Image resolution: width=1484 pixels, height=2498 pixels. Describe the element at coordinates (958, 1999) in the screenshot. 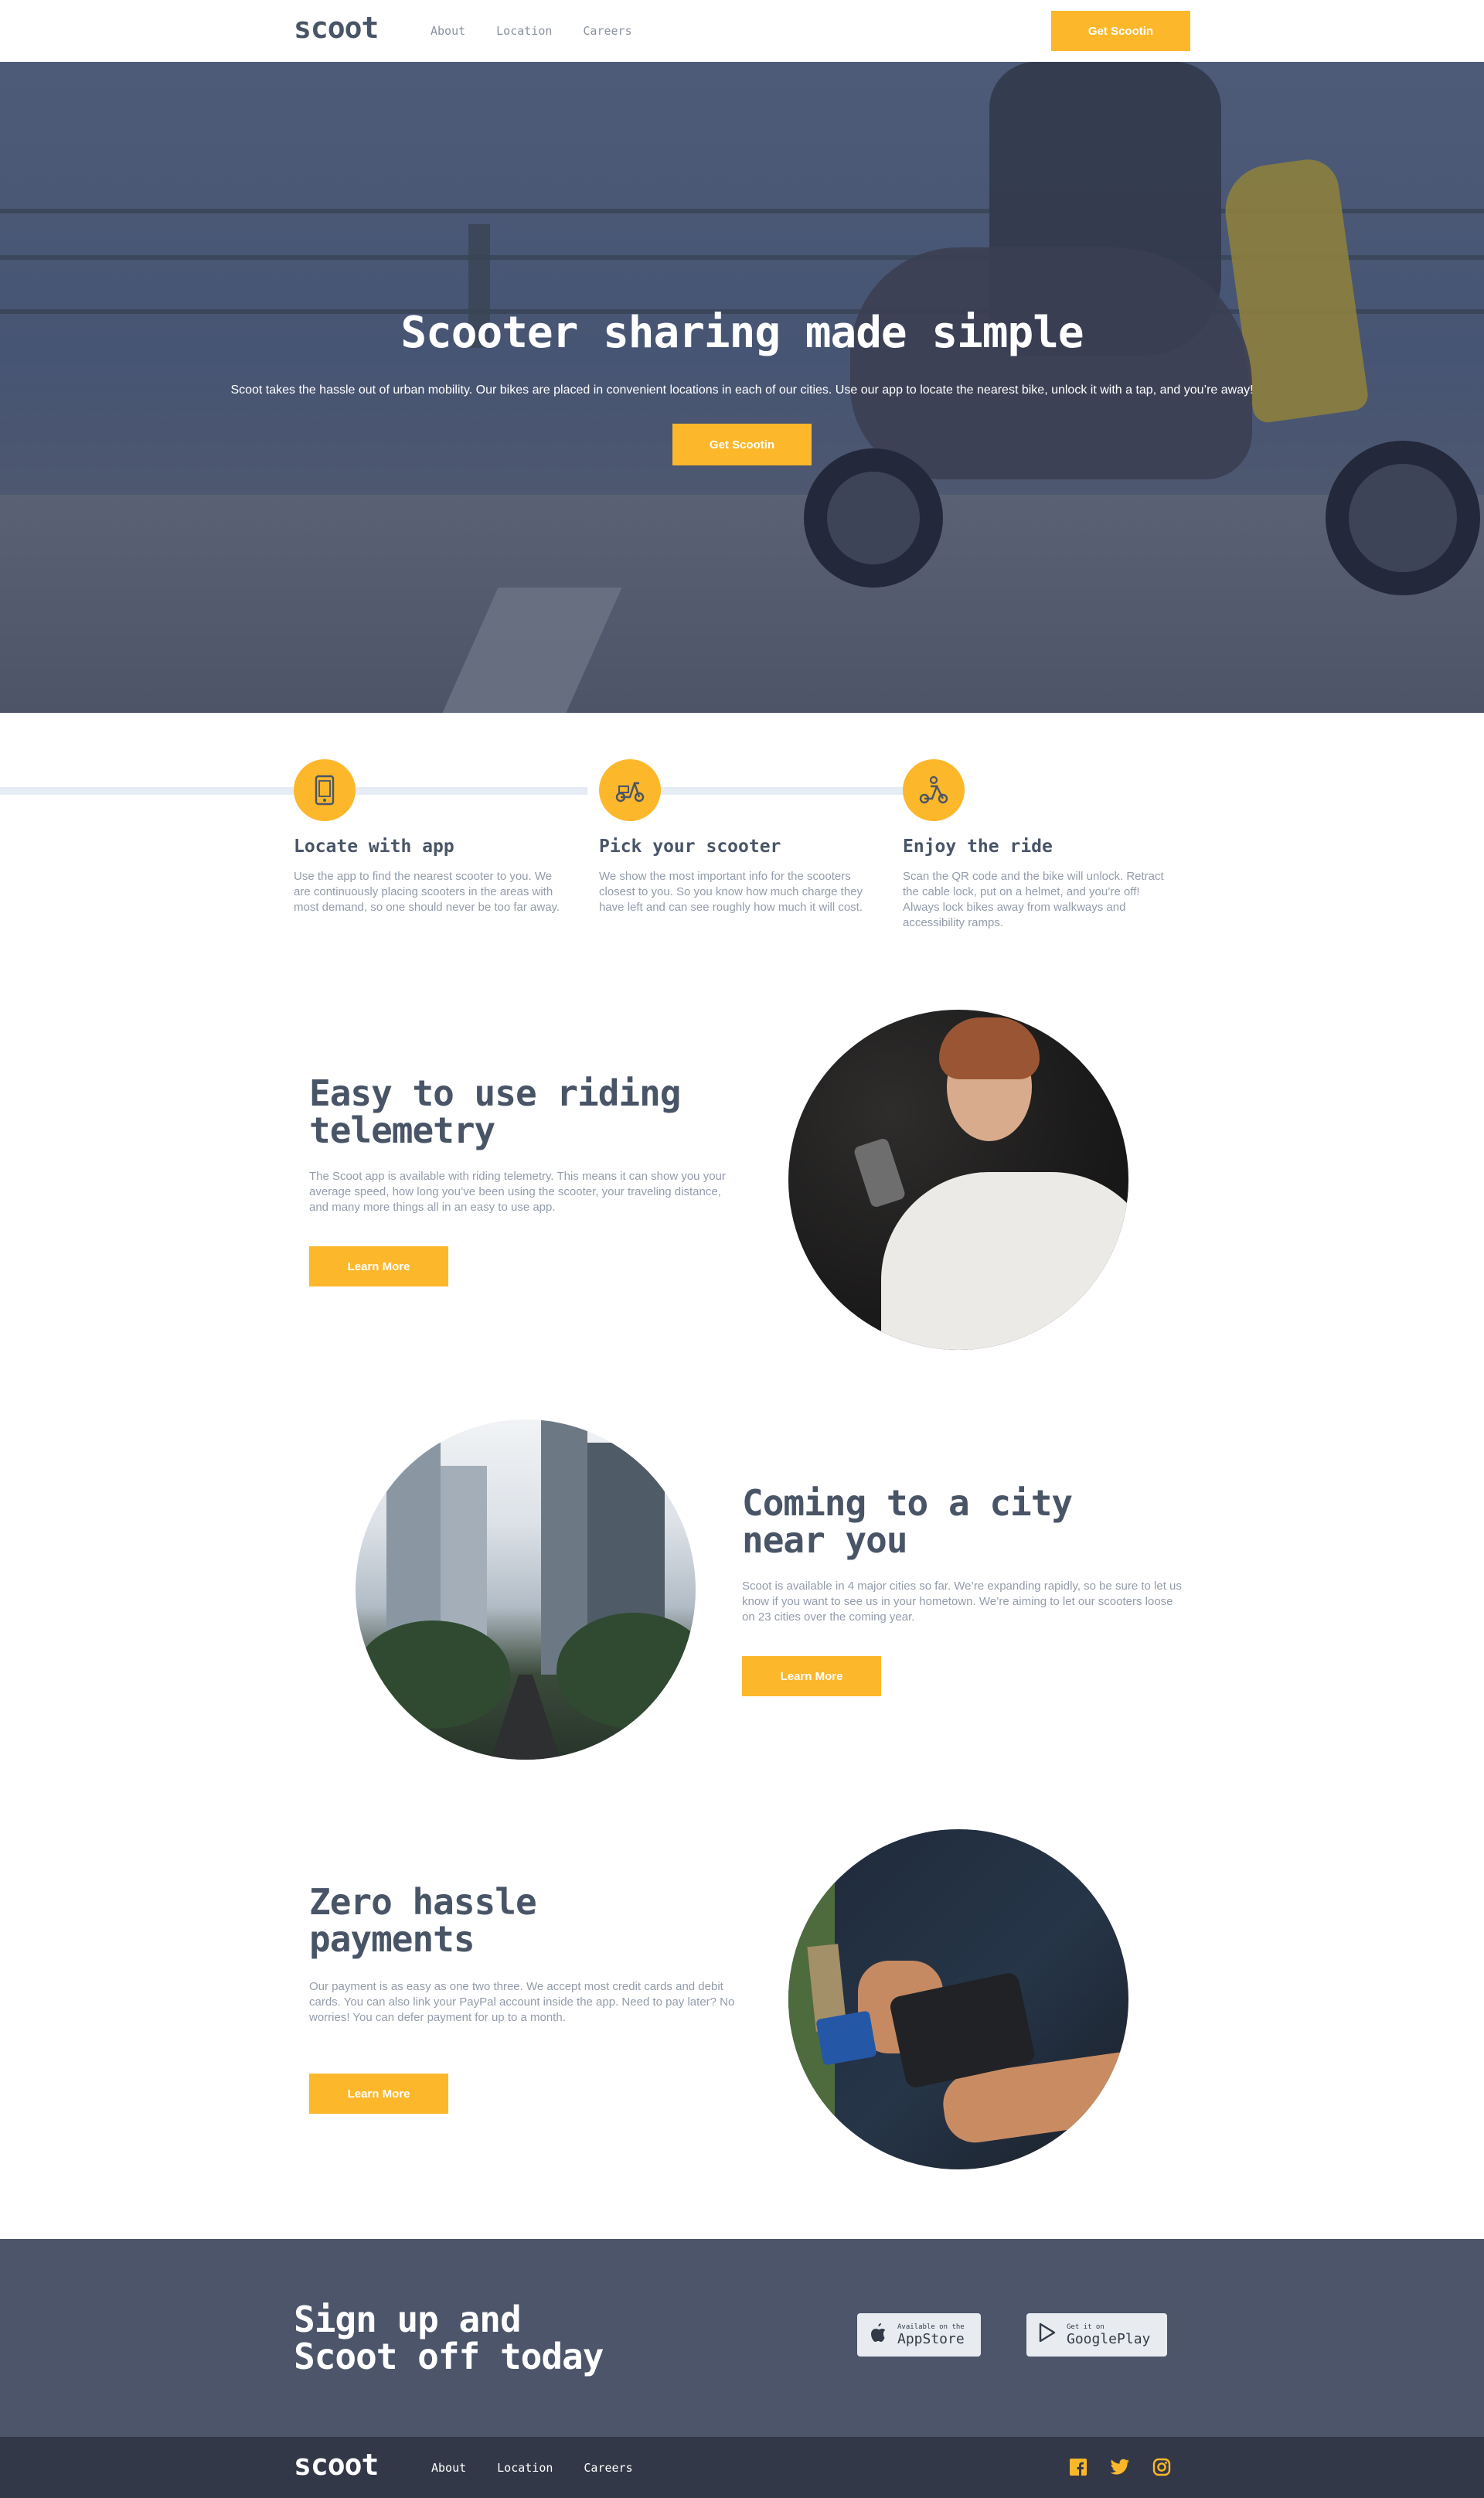

I see `wallet-photo` at that location.